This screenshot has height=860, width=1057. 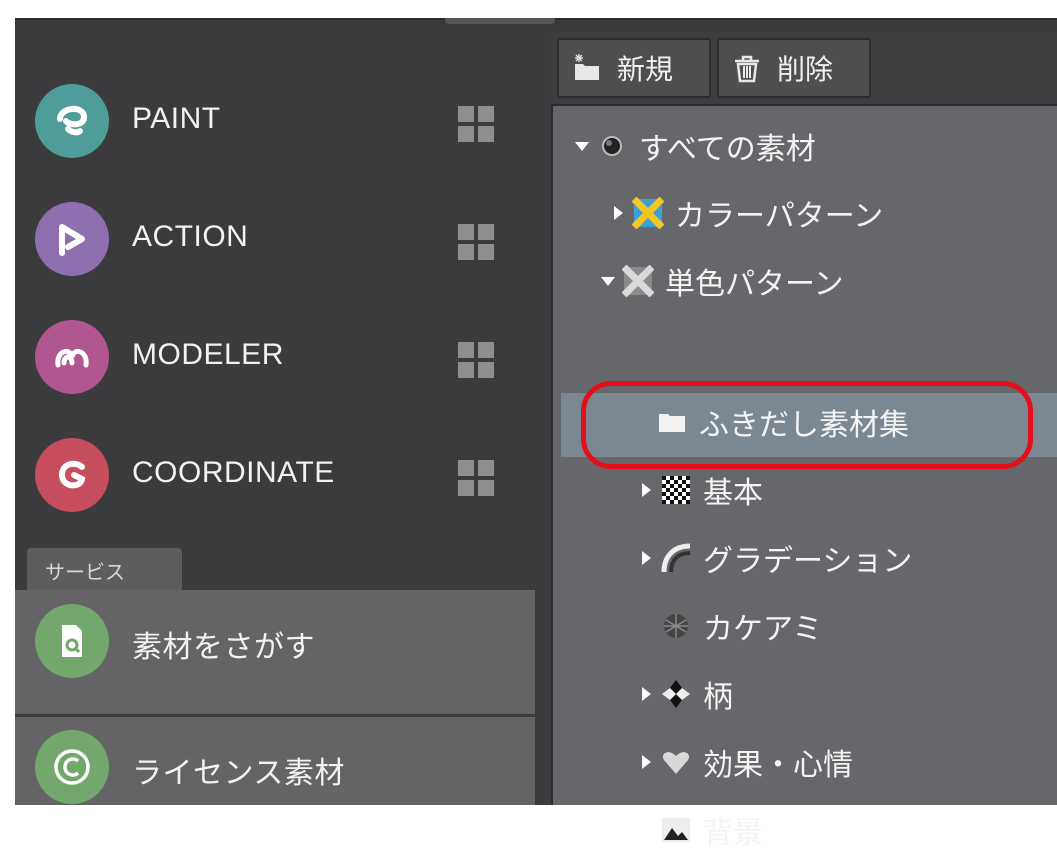 I want to click on tree-item-color-pattern: カラーパターン, so click(x=746, y=213).